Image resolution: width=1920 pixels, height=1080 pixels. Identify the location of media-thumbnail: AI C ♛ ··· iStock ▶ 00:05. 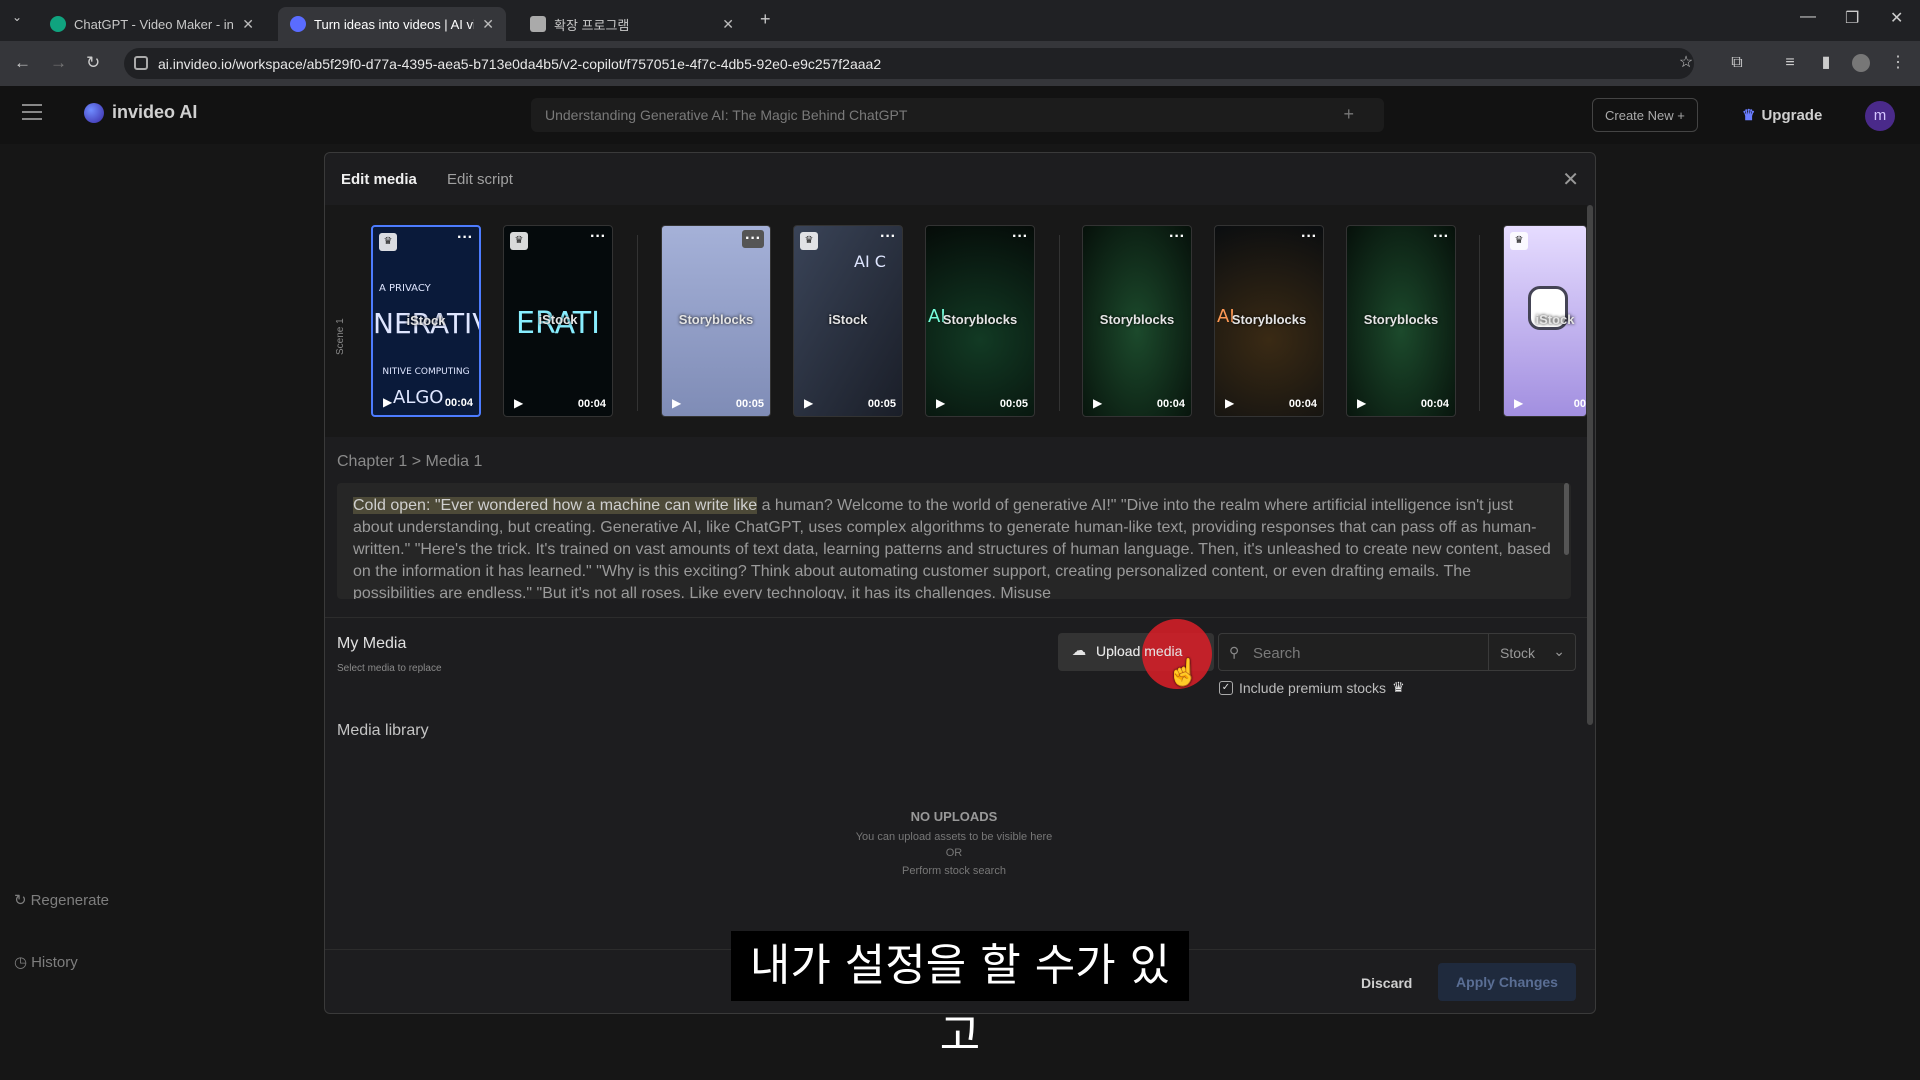
(848, 321).